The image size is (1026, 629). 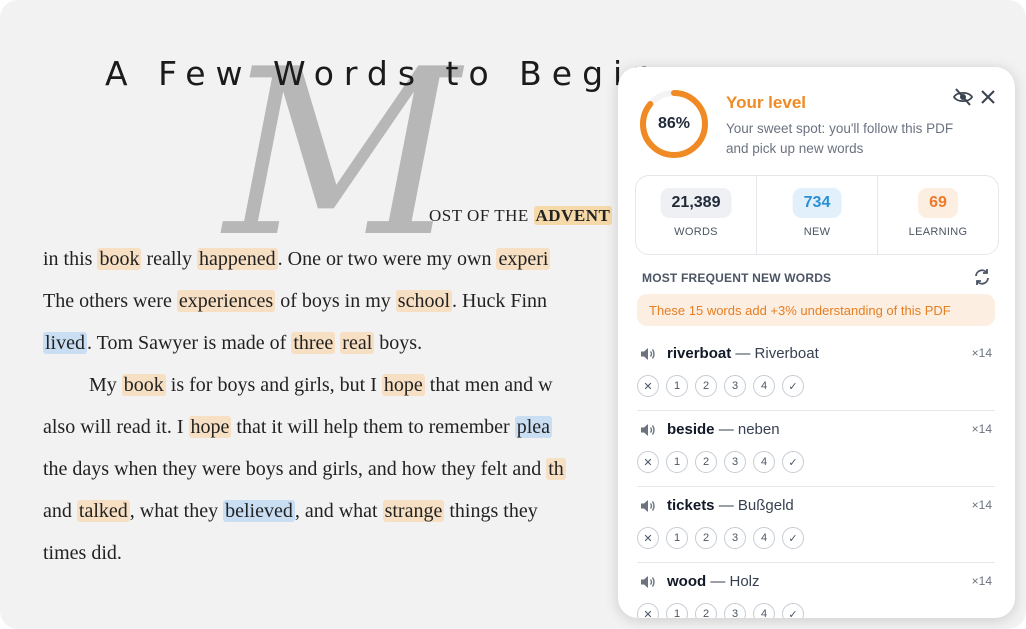 I want to click on word-row: riverboat — Riverboat ×14 ✕ 1 2 3 4 ✓, so click(x=816, y=373).